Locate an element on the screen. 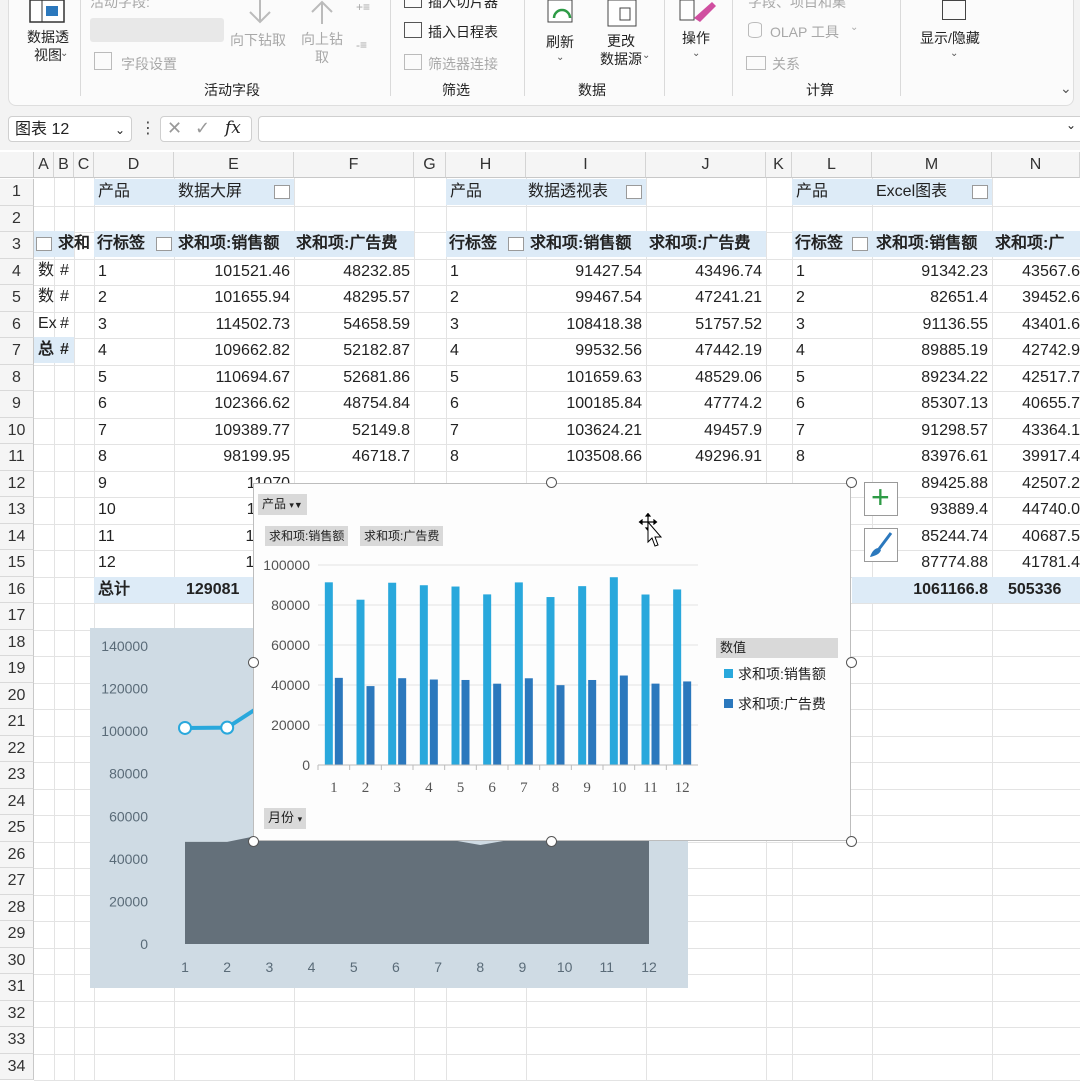 The height and width of the screenshot is (1081, 1080). pivot1-filter-field: 产品 is located at coordinates (114, 192).